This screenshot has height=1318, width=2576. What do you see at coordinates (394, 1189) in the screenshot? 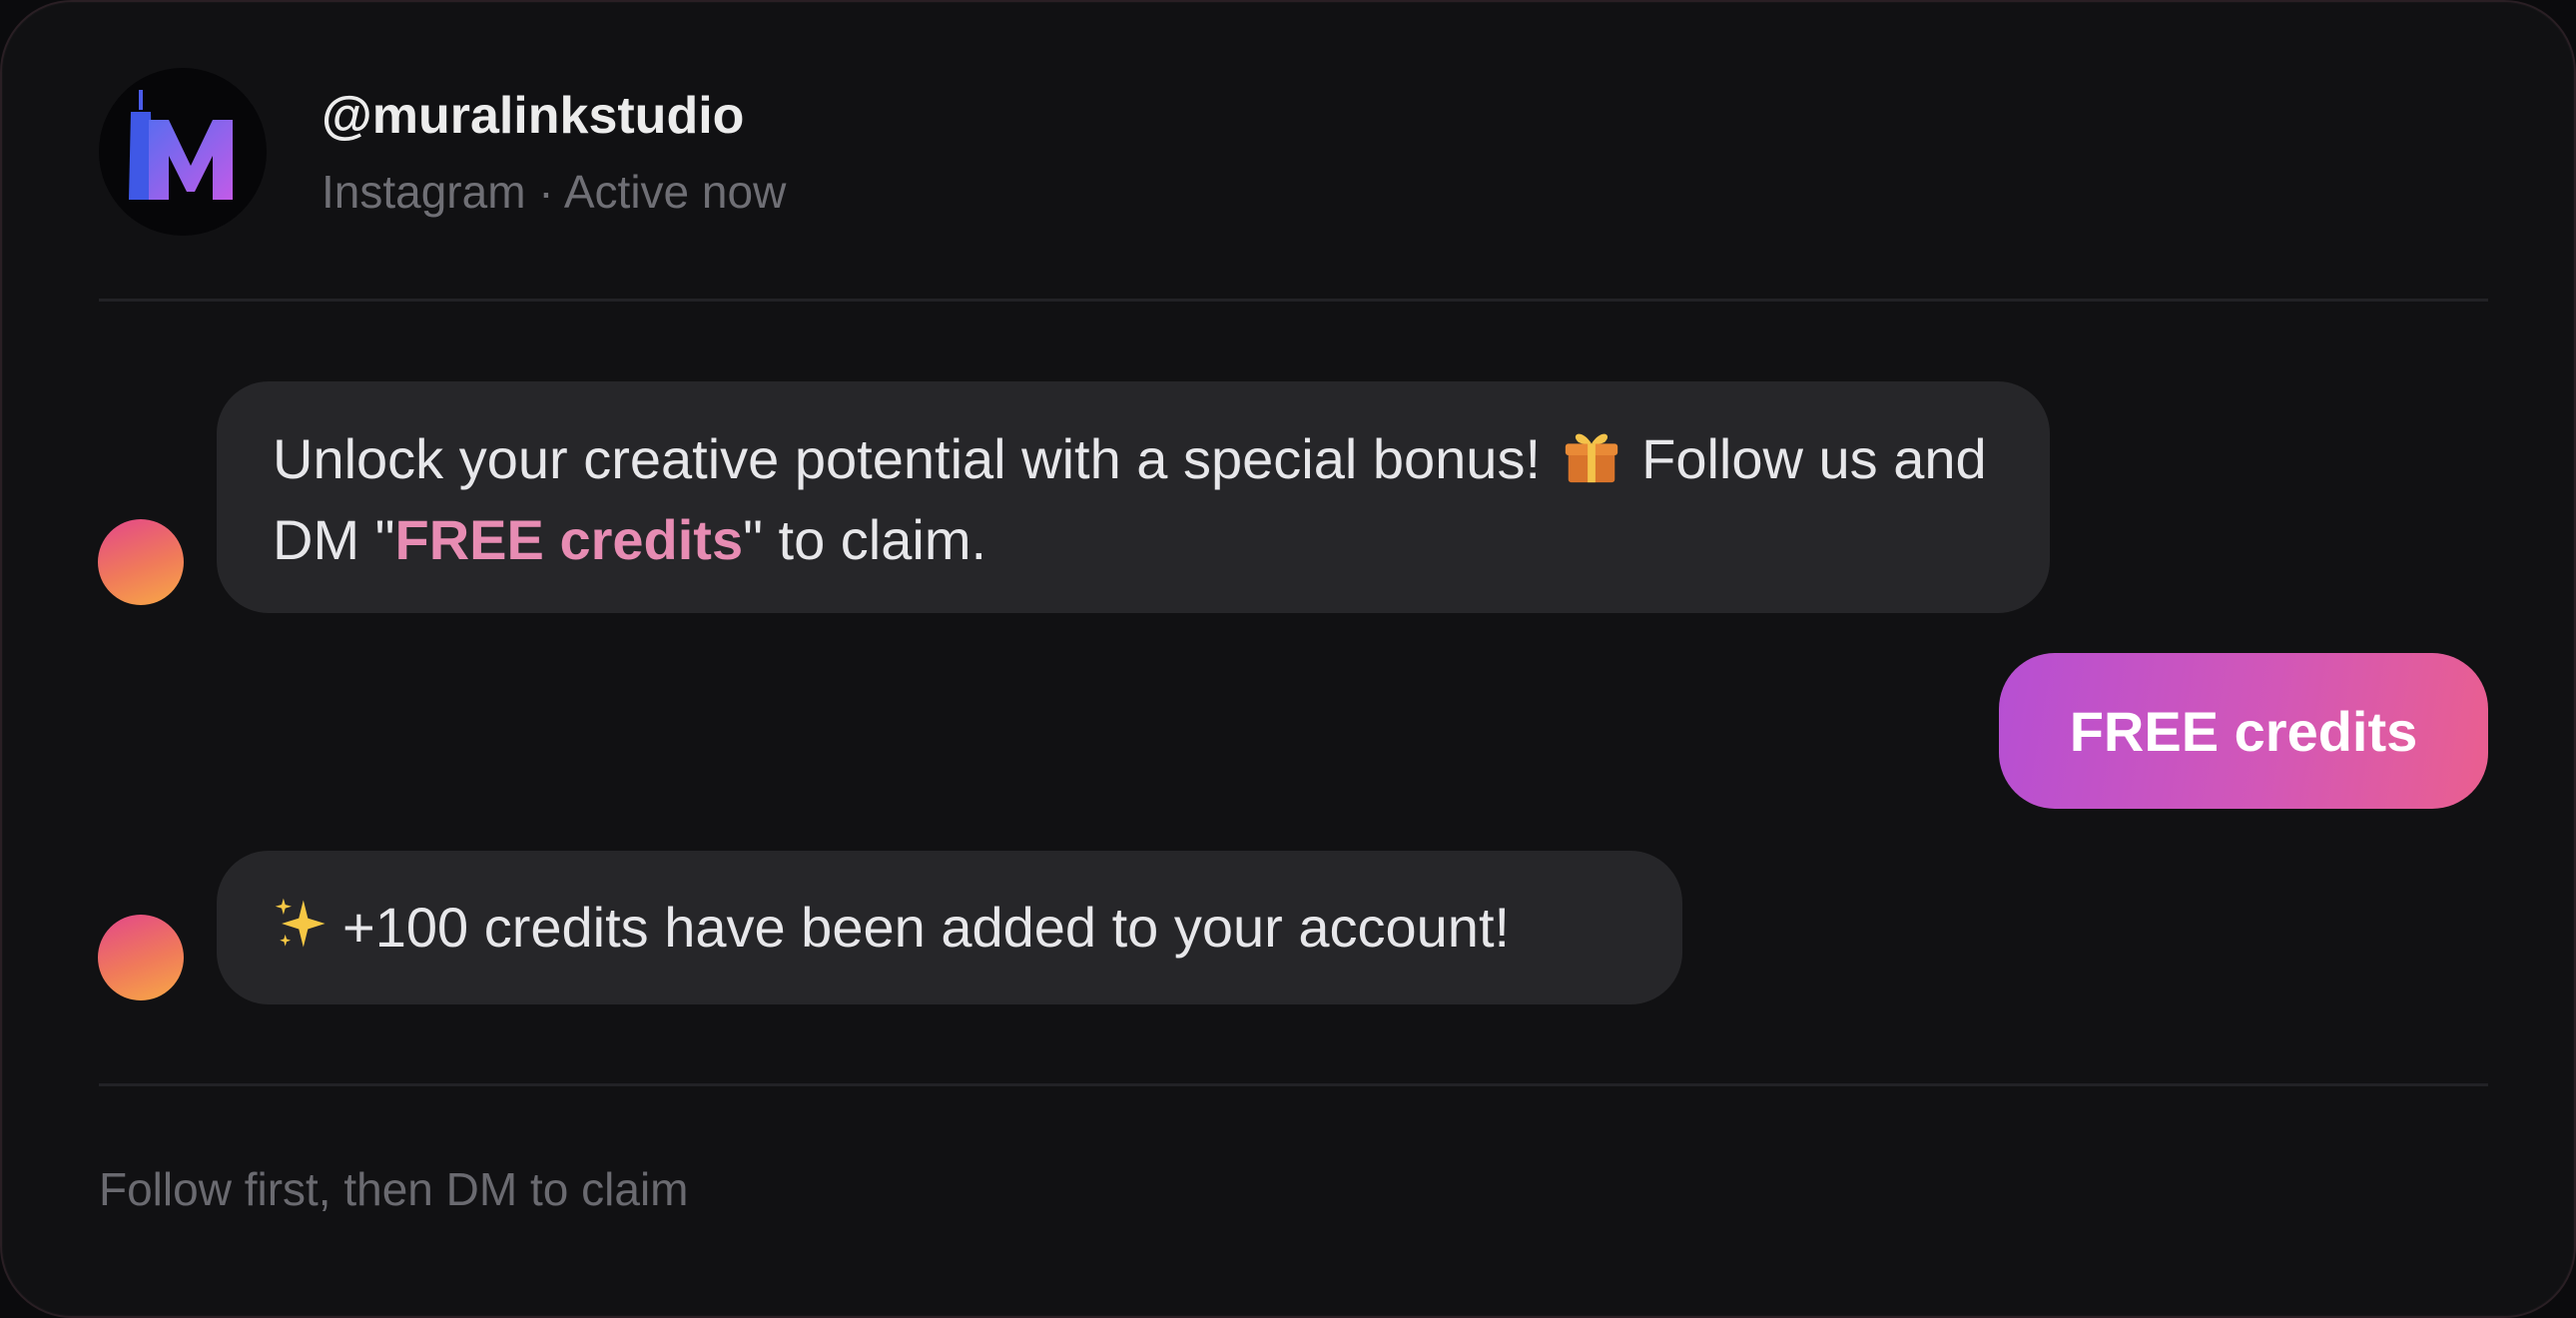
I see `footer-note: Follow first, then DM to claim` at bounding box center [394, 1189].